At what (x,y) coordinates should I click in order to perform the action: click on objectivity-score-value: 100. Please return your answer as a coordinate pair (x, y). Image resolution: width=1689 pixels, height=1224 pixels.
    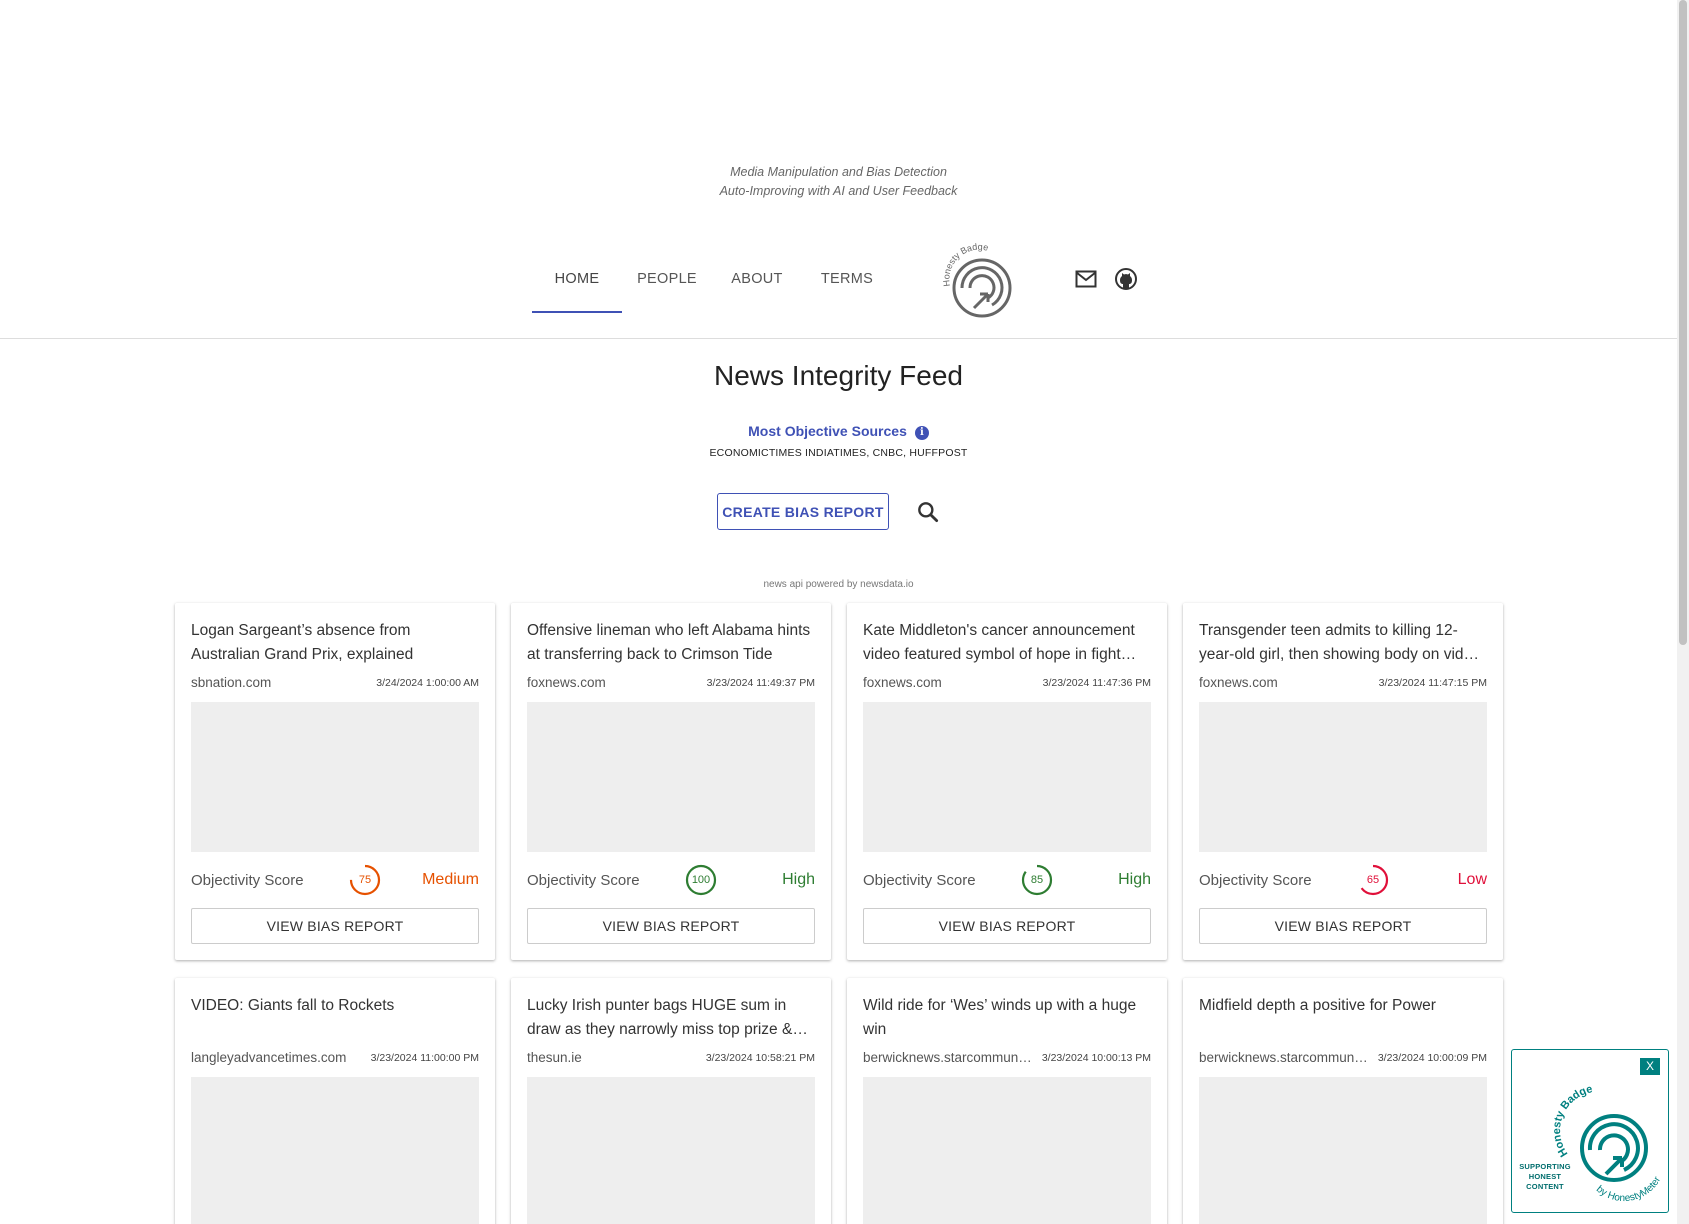
    Looking at the image, I should click on (701, 880).